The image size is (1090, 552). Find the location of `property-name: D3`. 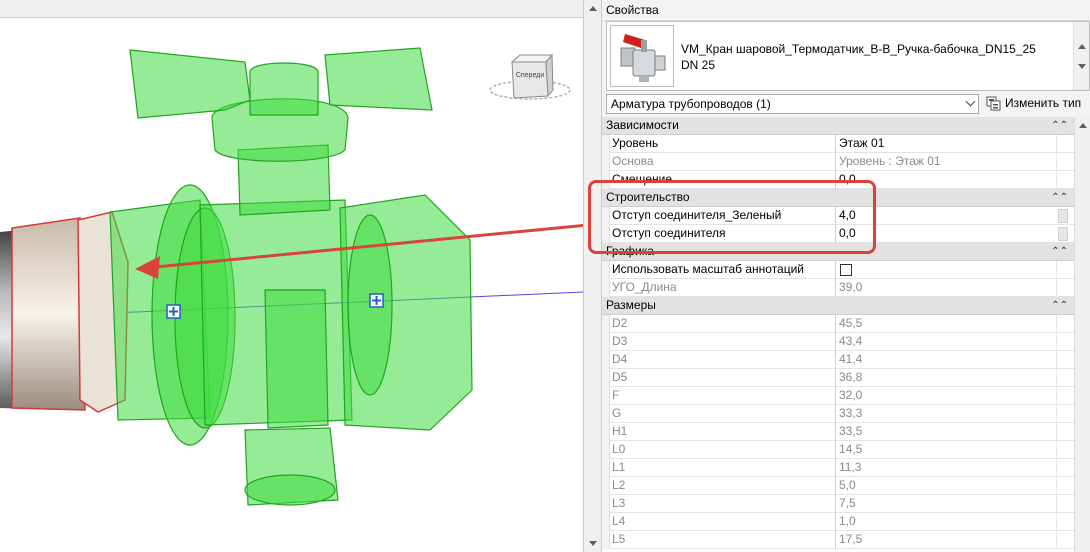

property-name: D3 is located at coordinates (620, 341).